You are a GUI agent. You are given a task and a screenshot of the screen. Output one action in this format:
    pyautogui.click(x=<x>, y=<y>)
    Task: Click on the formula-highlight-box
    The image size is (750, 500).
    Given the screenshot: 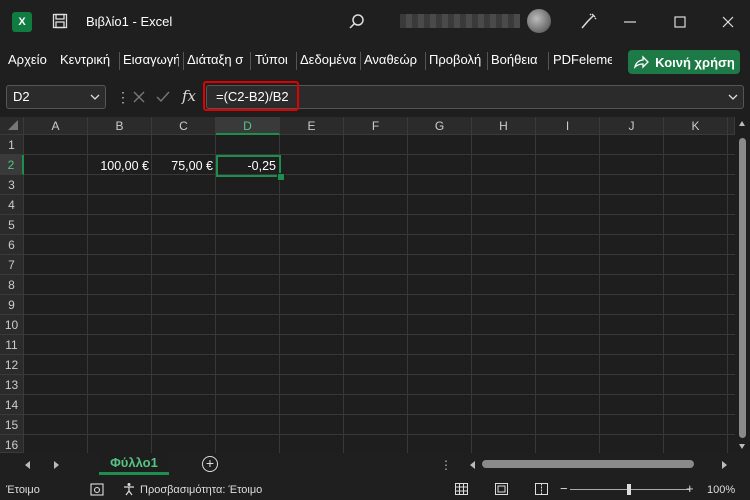 What is the action you would take?
    pyautogui.click(x=251, y=96)
    